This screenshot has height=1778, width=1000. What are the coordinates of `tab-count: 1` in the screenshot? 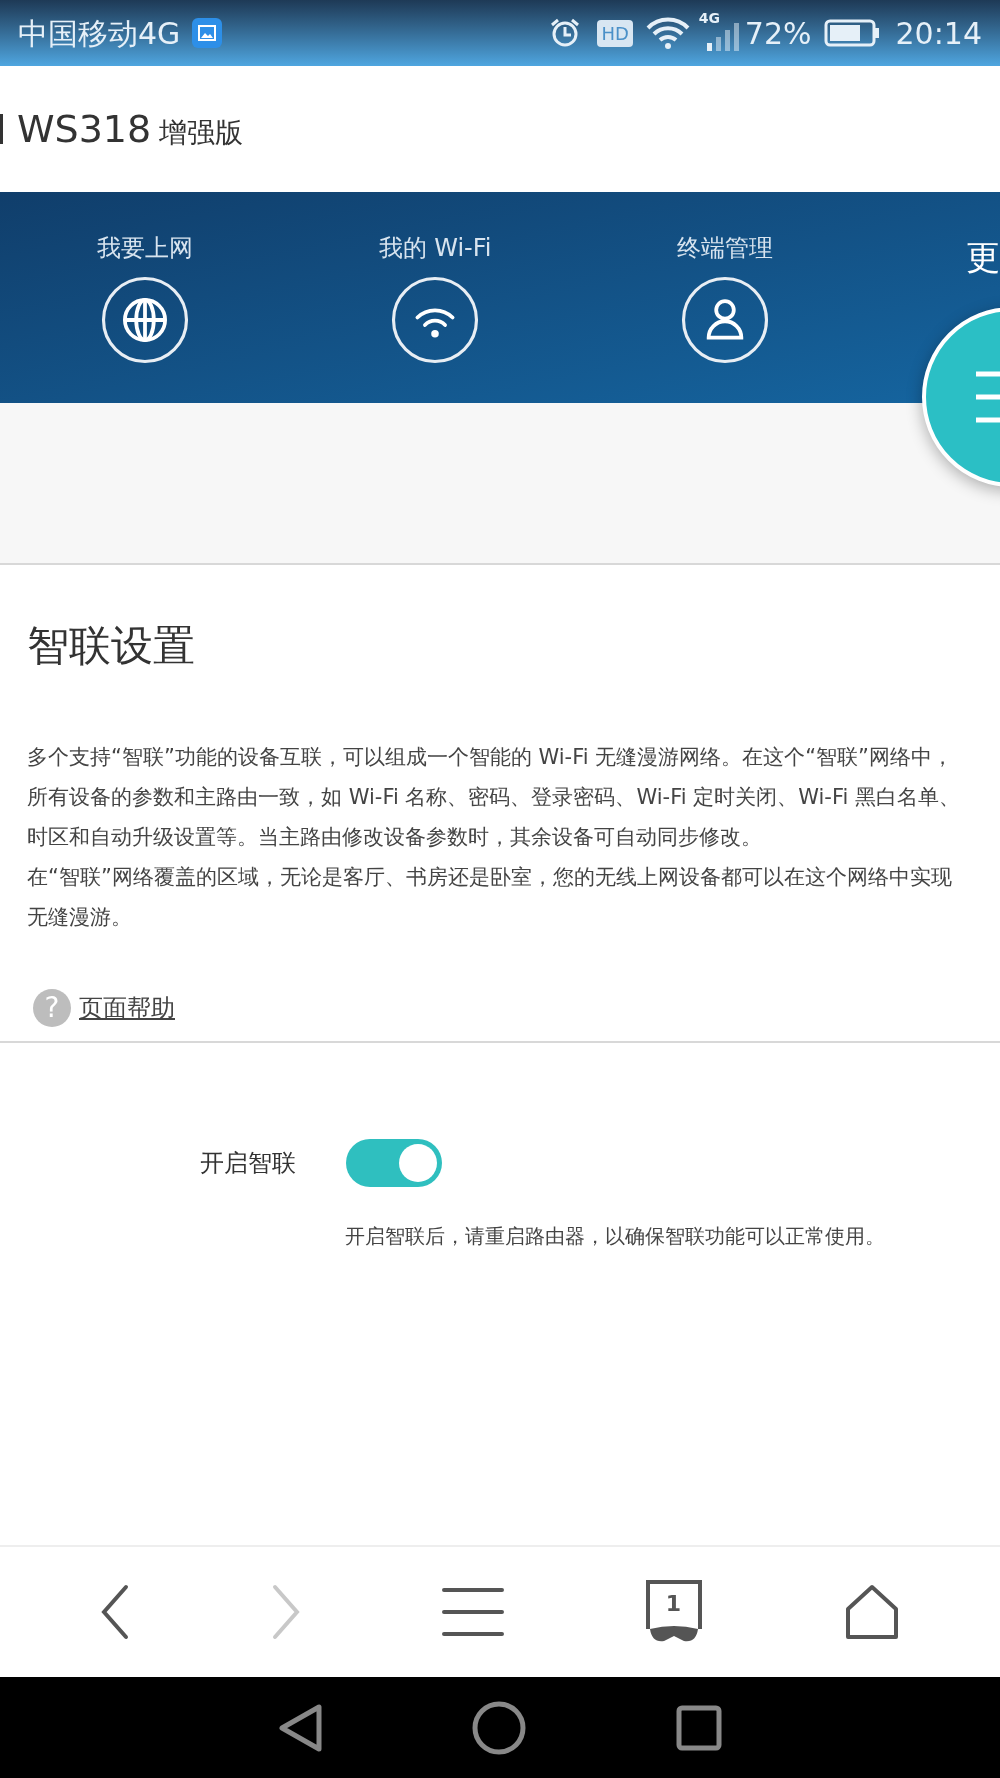 It's located at (673, 1604).